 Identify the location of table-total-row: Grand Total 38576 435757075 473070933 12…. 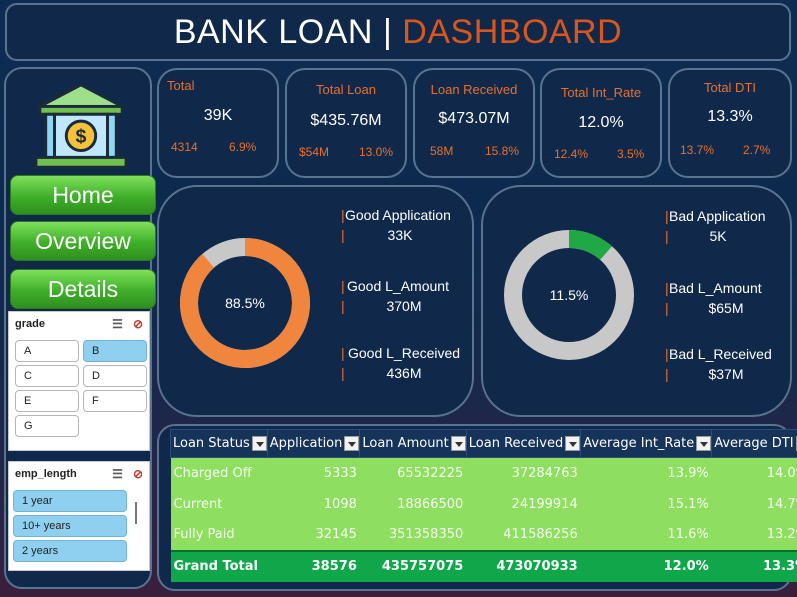
(483, 565).